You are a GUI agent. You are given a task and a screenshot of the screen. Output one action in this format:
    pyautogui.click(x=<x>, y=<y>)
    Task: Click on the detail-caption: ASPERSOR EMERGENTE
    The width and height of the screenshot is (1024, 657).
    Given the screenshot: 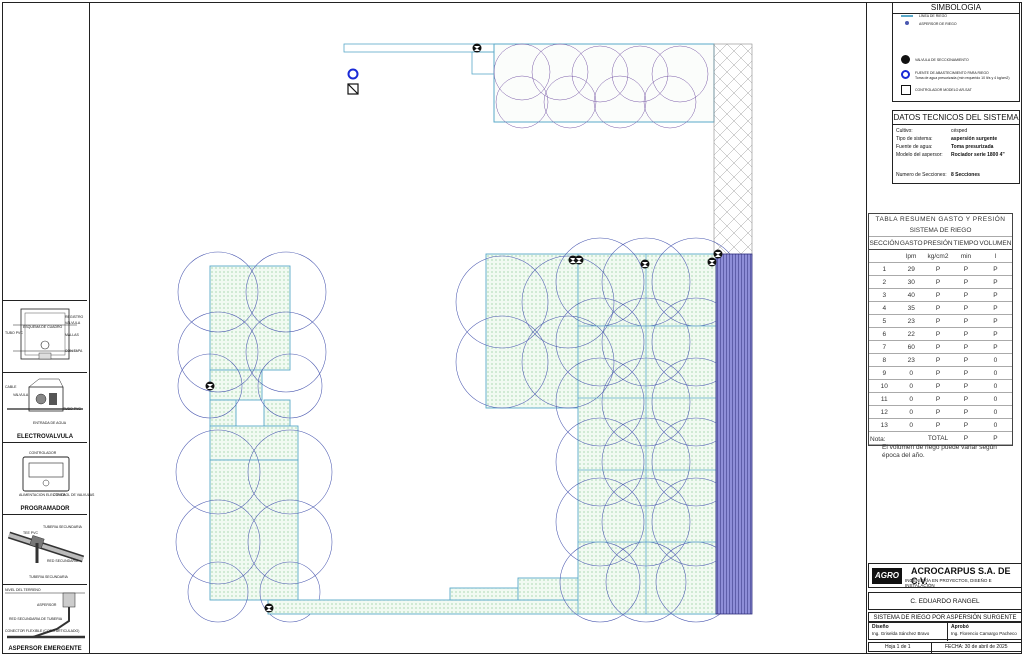 What is the action you would take?
    pyautogui.click(x=45, y=649)
    